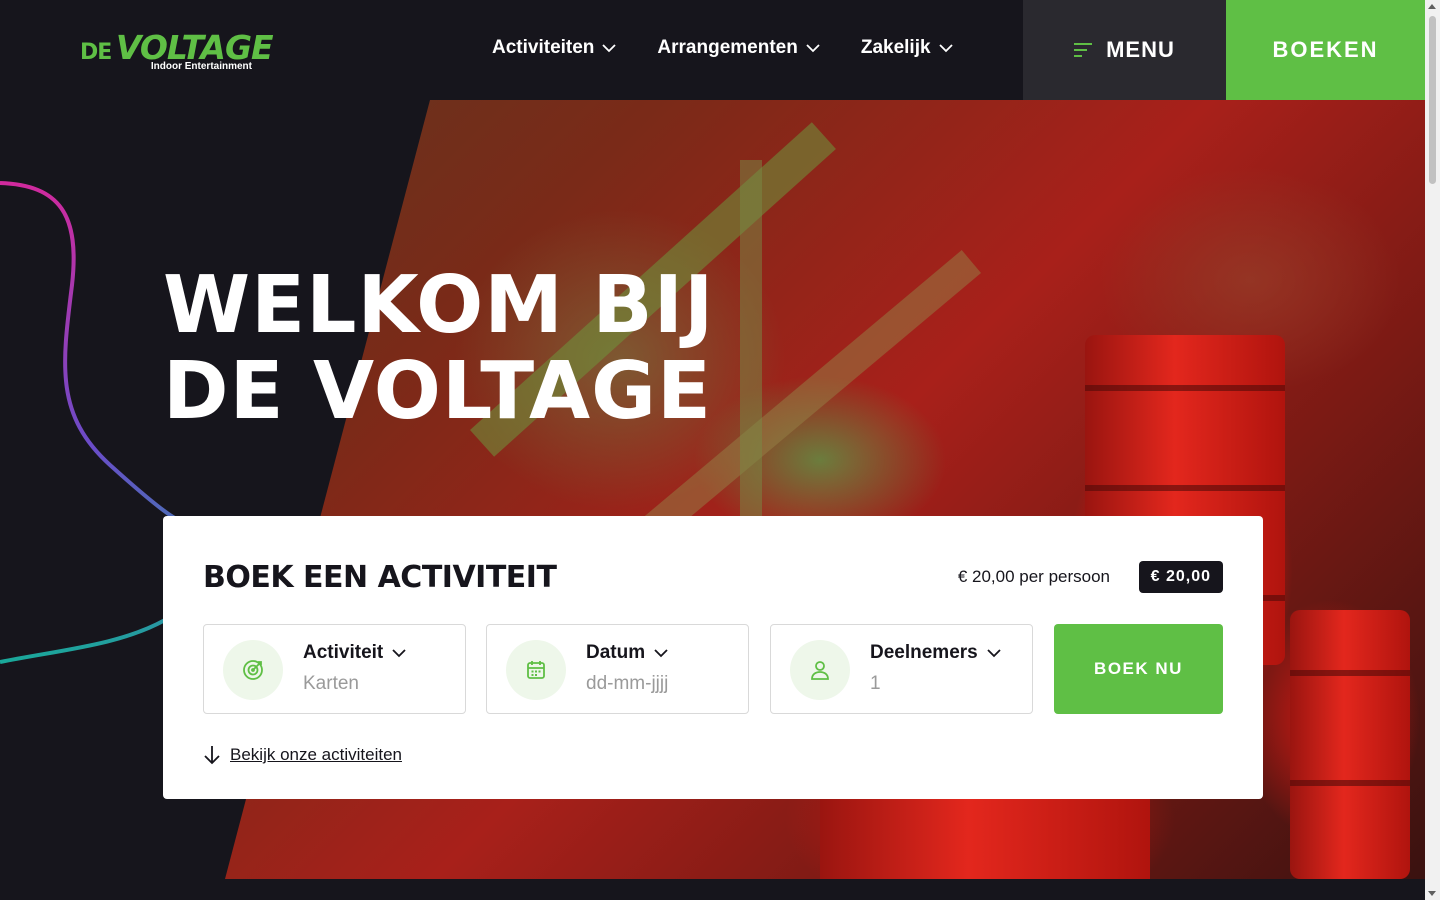 This screenshot has height=900, width=1440. What do you see at coordinates (177, 52) in the screenshot?
I see `site-logo: DE VOLTAGE Indoor Entertainment` at bounding box center [177, 52].